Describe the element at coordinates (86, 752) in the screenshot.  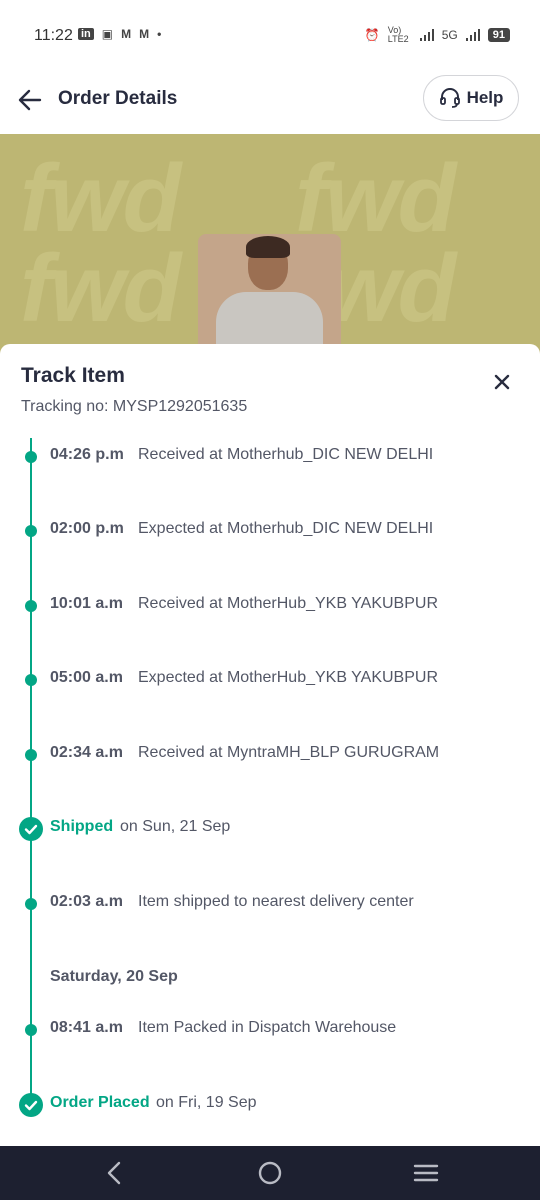
I see `event-time: 02:34 a.m` at that location.